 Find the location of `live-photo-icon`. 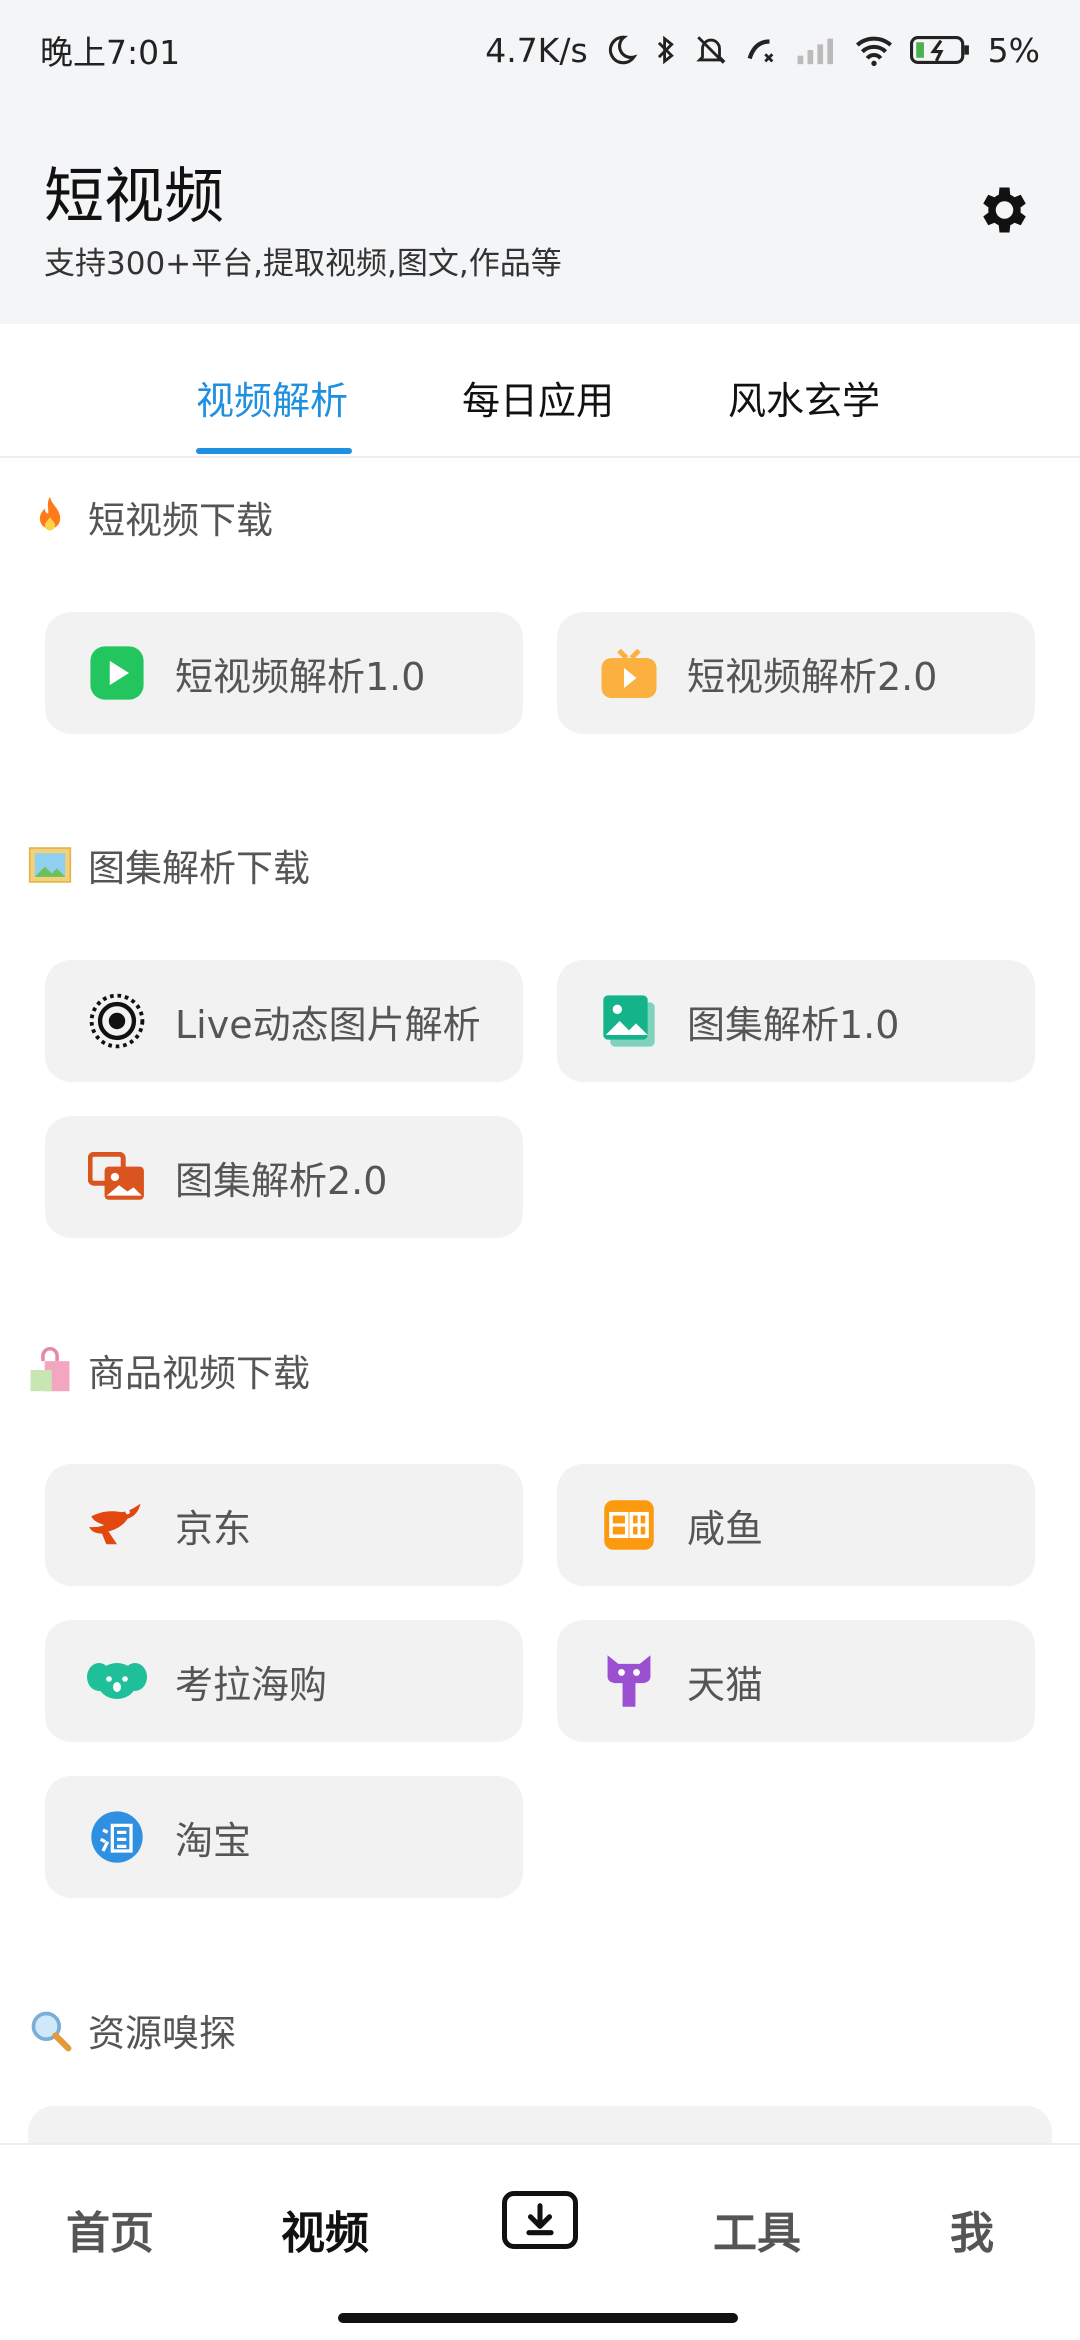

live-photo-icon is located at coordinates (117, 1021).